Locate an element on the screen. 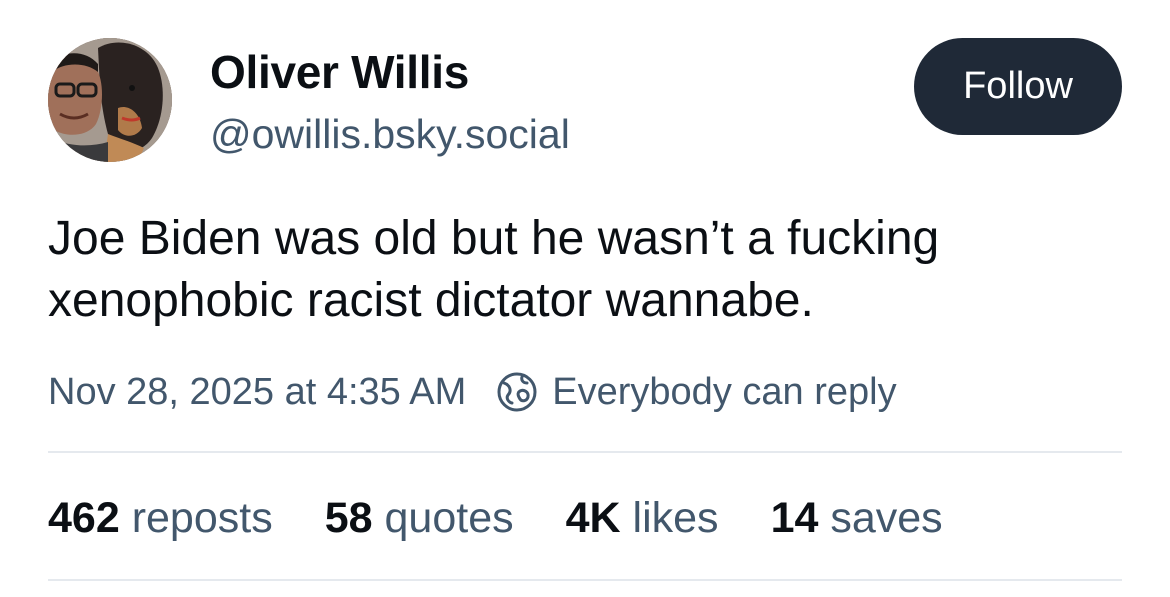 Image resolution: width=1170 pixels, height=597 pixels. avatar-photo is located at coordinates (110, 100).